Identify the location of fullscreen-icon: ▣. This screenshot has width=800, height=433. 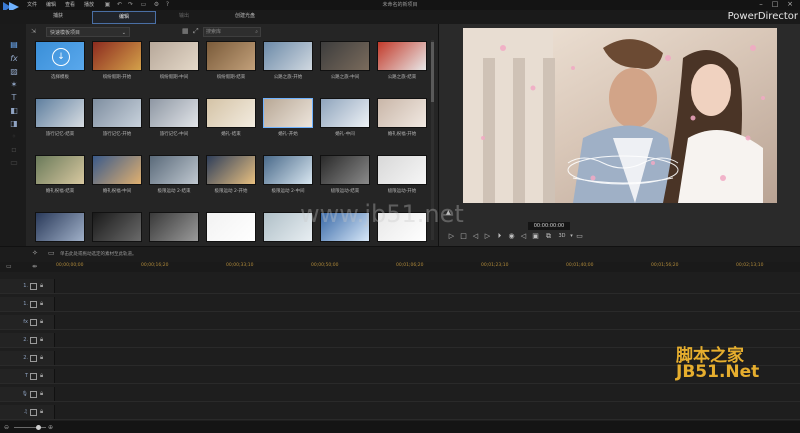
(535, 236).